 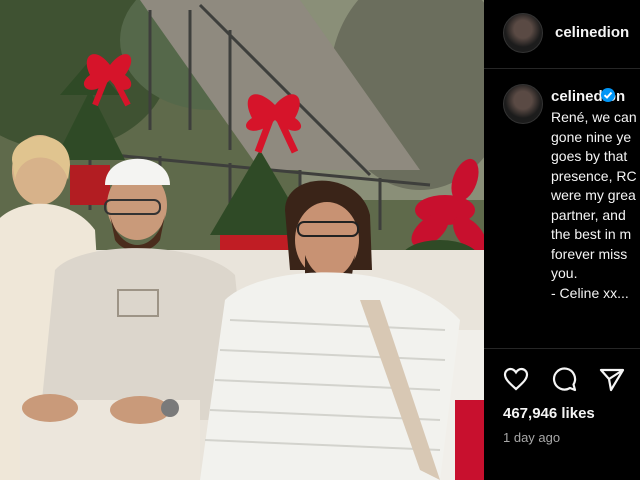 I want to click on post-header: celinedion, so click(x=562, y=34).